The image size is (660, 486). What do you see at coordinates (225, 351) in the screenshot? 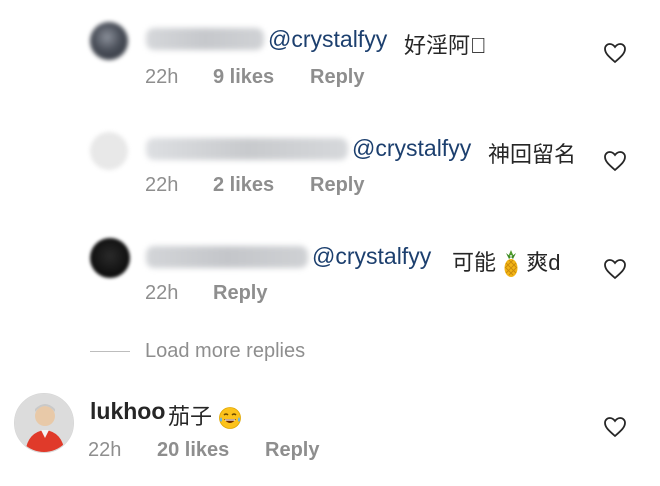
I see `load-more-replies-button: Load more replies` at bounding box center [225, 351].